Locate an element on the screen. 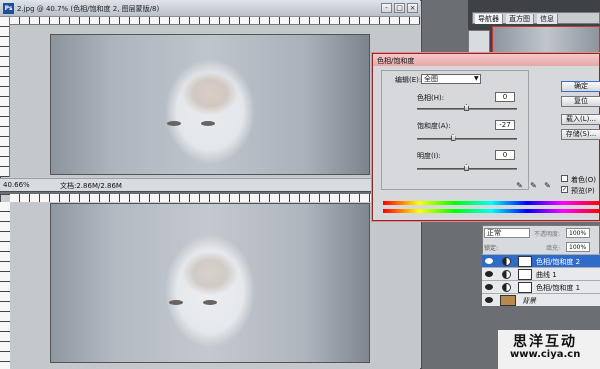 The image size is (600, 369). zoom-level: 40.66% is located at coordinates (16, 185).